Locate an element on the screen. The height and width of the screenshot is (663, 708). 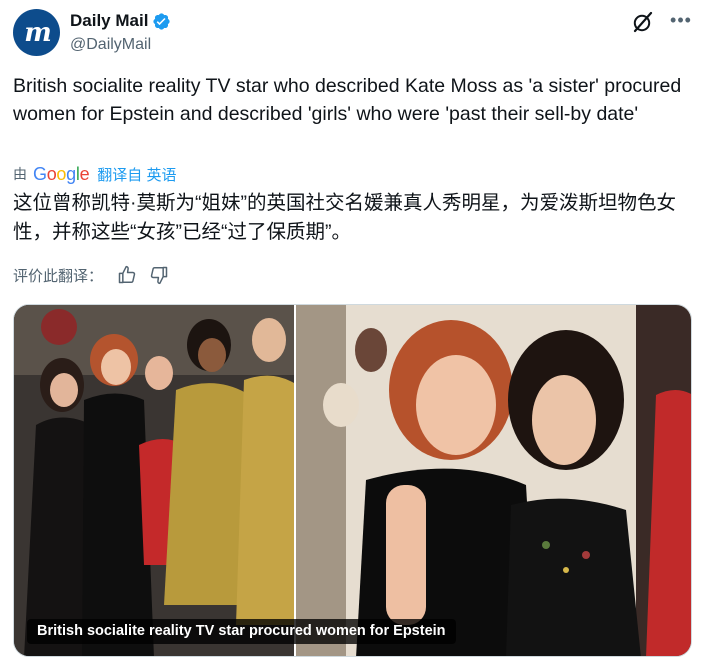
avatar-logo: m is located at coordinates (37, 32).